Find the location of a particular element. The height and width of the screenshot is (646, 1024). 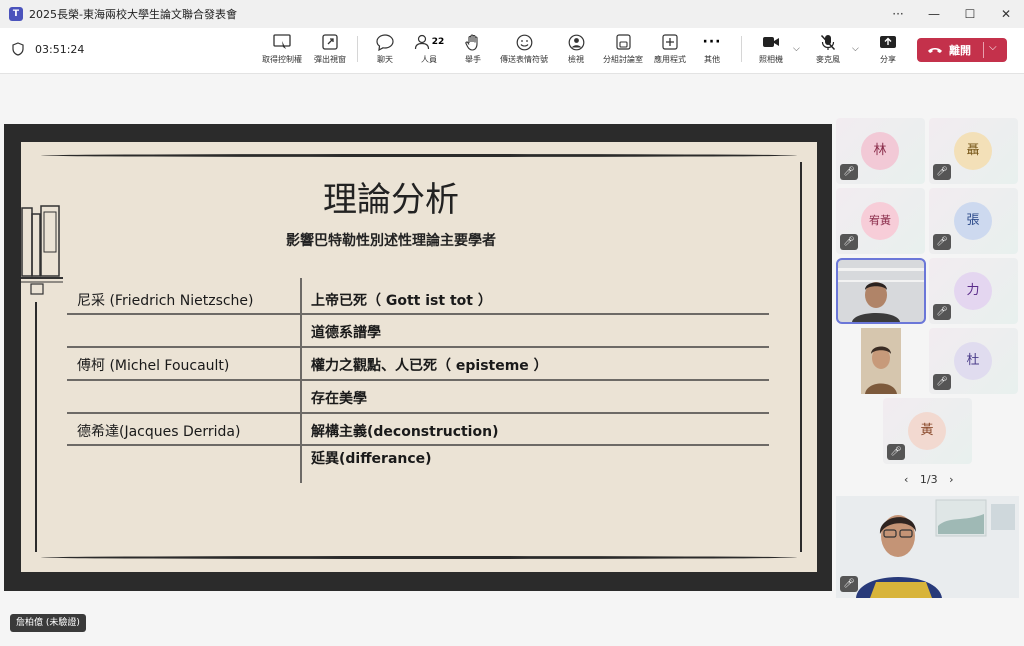

reactions-label: 傳送表情符號 is located at coordinates (524, 59).